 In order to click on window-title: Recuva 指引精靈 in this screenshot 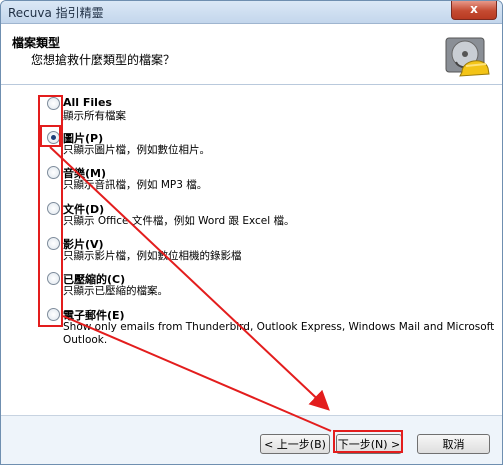, I will do `click(56, 13)`.